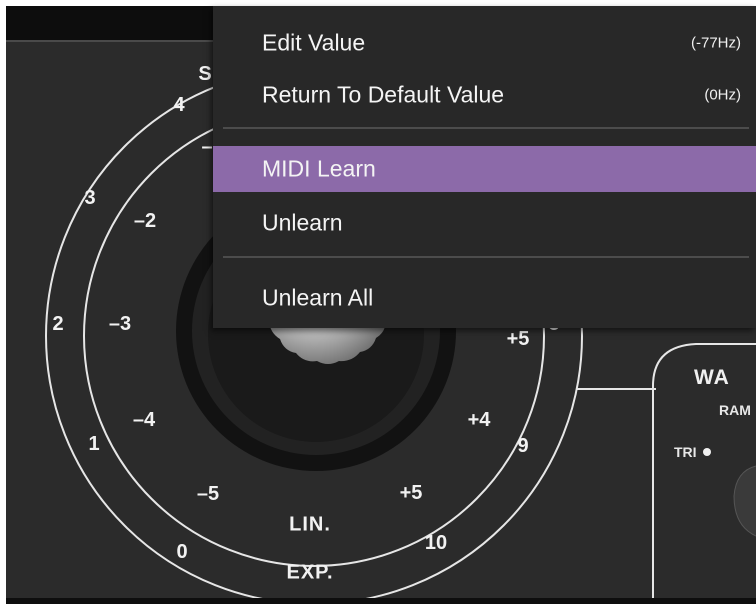  I want to click on outer-scale-1: 1, so click(94, 444).